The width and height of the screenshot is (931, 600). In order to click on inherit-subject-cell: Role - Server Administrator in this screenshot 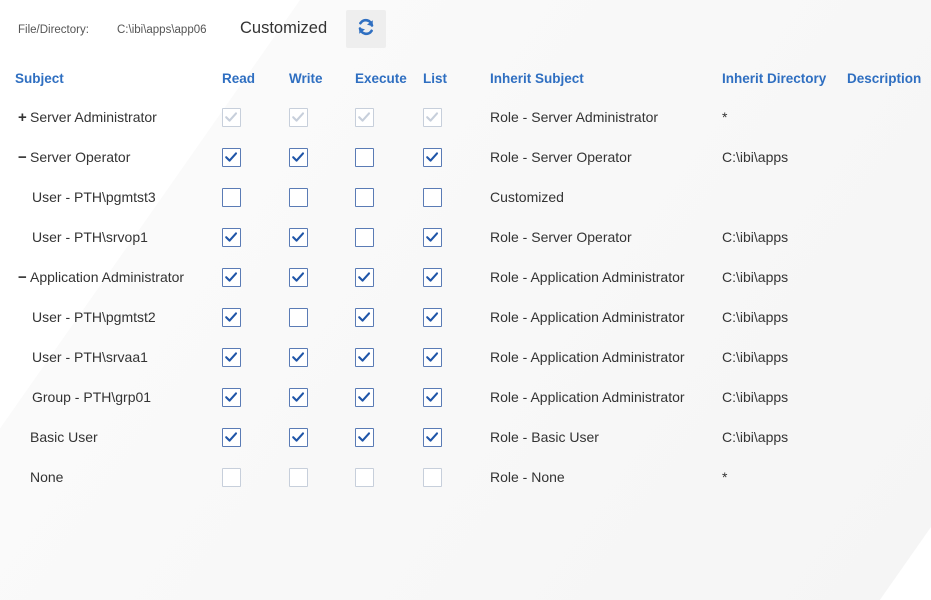, I will do `click(574, 117)`.